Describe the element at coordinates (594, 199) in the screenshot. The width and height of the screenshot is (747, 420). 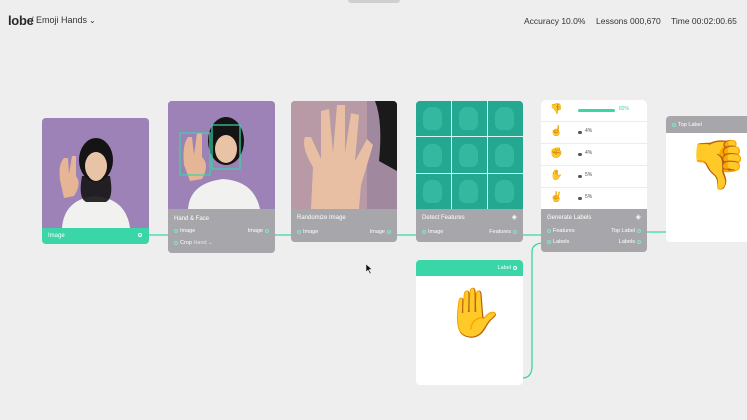
I see `label-row: ✌ 5%` at that location.